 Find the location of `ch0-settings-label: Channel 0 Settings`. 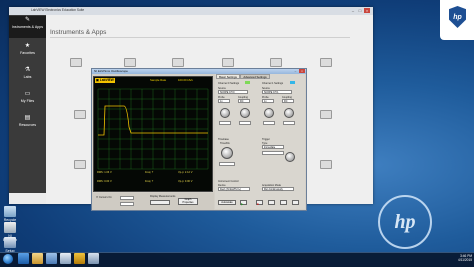

ch0-settings-label: Channel 0 Settings is located at coordinates (229, 83).